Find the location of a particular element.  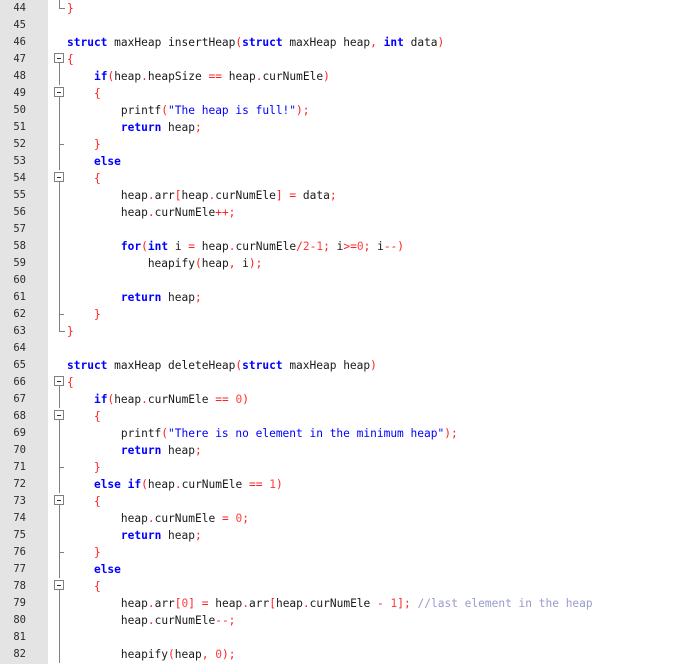

code-line: 67 if(heap.curNumEle == 0) is located at coordinates (350, 399).